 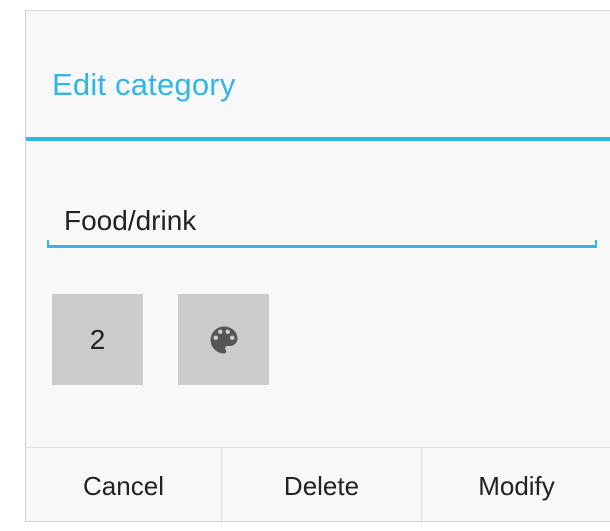 I want to click on category-name-field, so click(x=322, y=222).